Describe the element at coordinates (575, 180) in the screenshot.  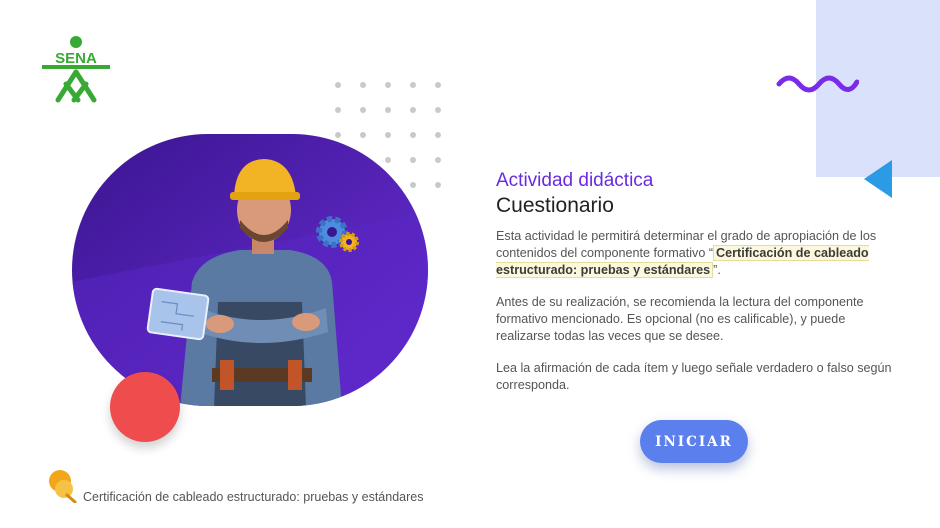
I see `activity-label: Actividad didáctica` at that location.